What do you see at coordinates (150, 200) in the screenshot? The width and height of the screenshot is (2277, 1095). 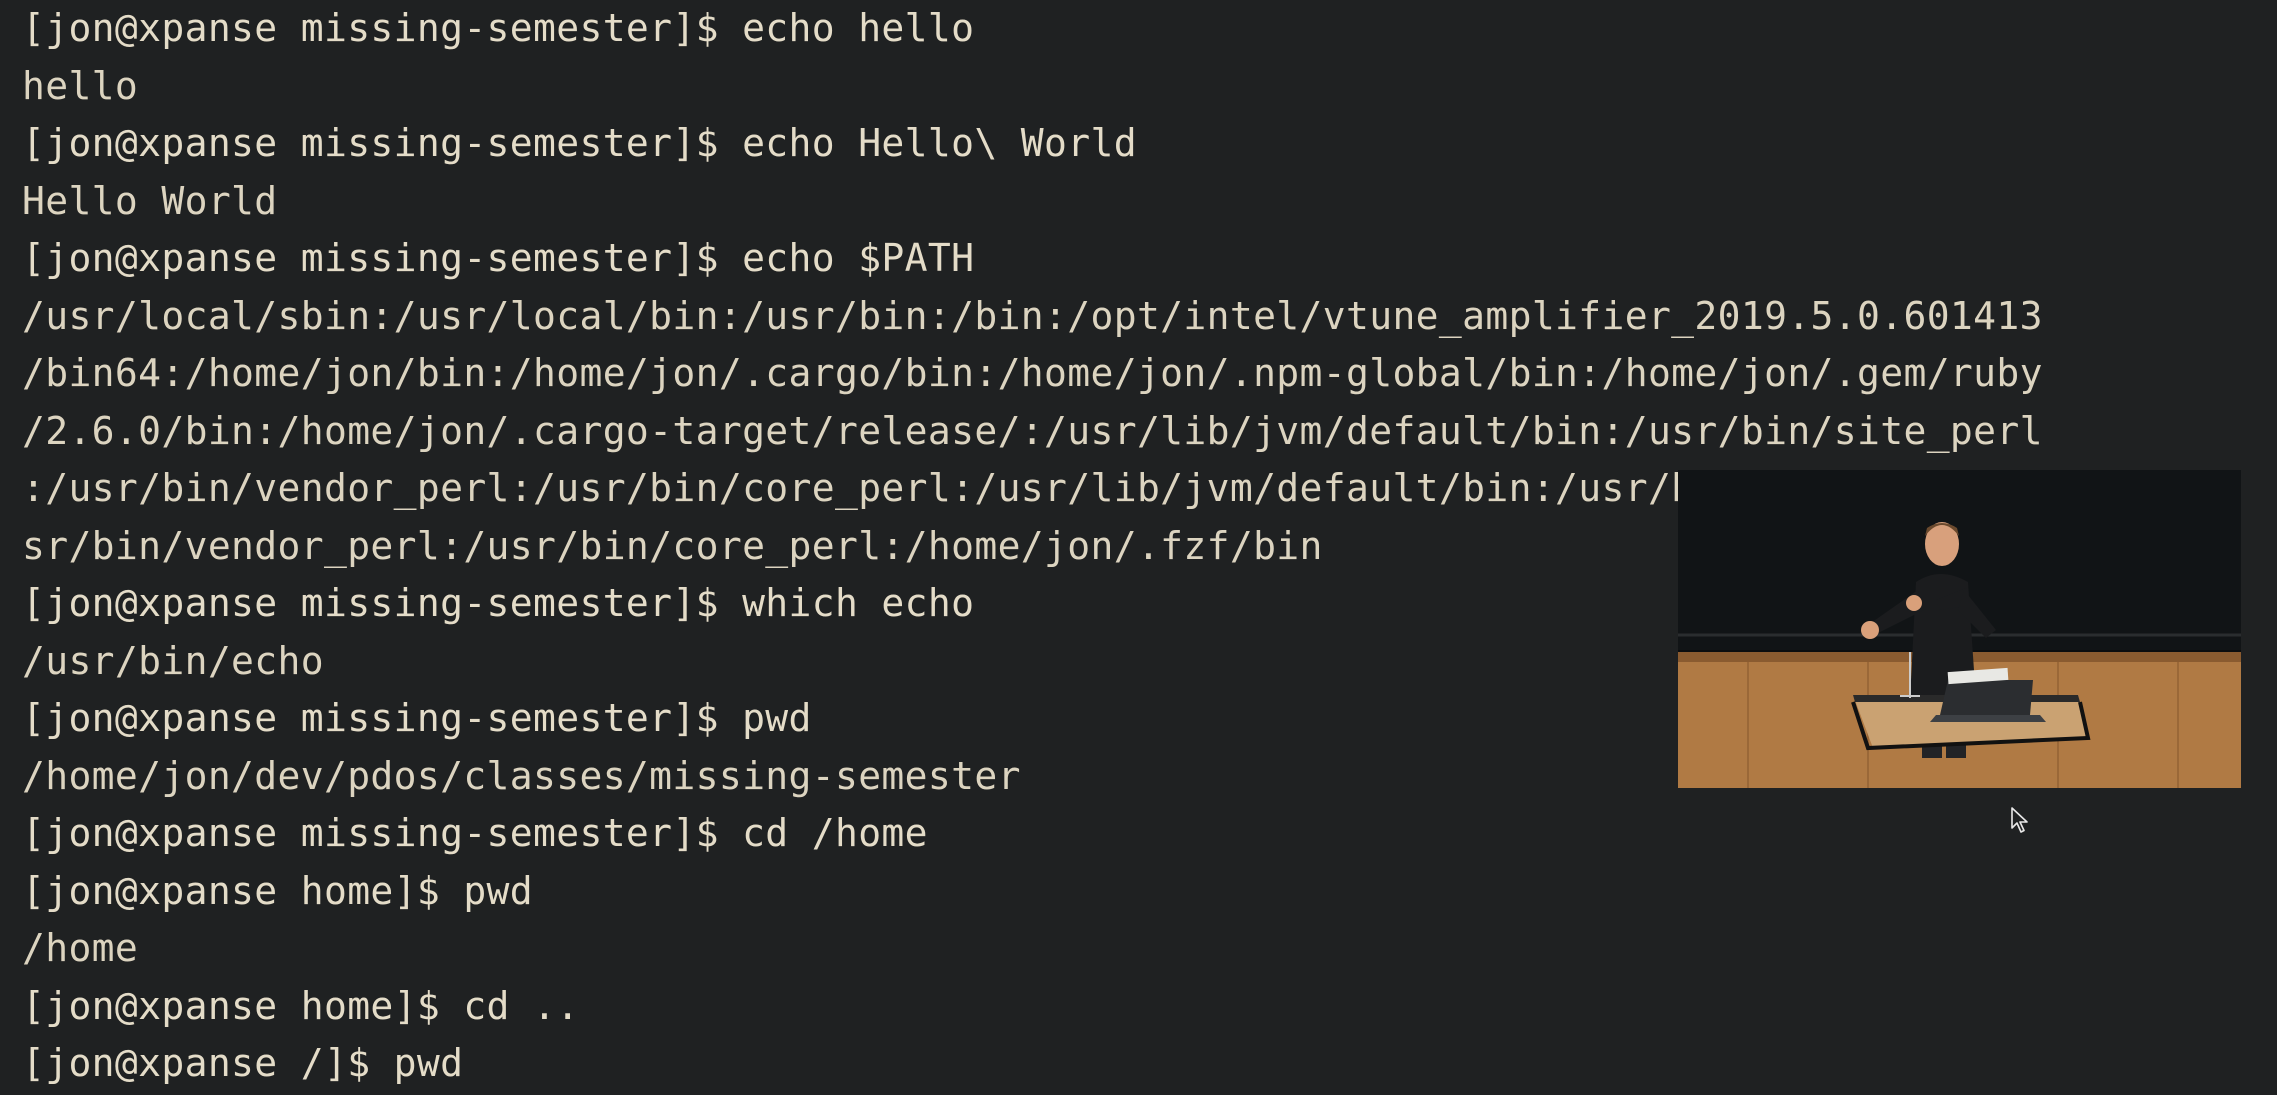 I see `terminal-line: Hello World` at bounding box center [150, 200].